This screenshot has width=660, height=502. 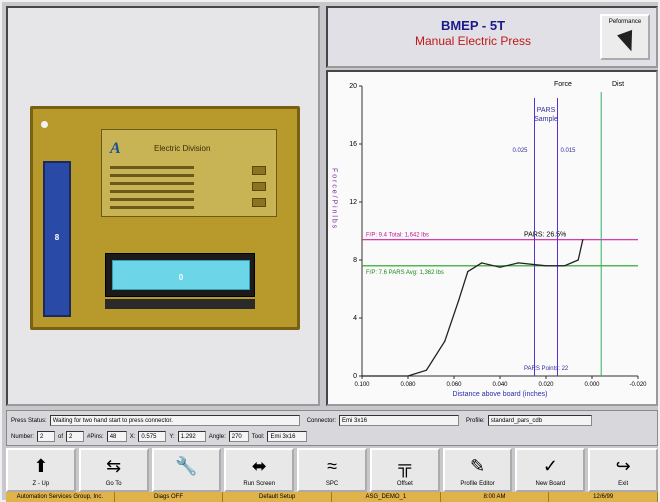 What do you see at coordinates (217, 436) in the screenshot?
I see `angle-label: Angle:` at bounding box center [217, 436].